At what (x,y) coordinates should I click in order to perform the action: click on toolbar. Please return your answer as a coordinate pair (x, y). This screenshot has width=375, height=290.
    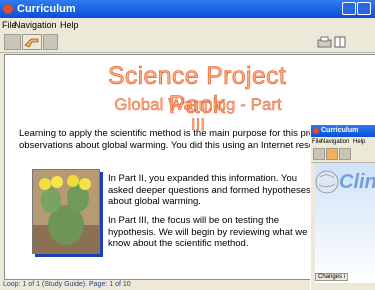
    Looking at the image, I should click on (187, 42).